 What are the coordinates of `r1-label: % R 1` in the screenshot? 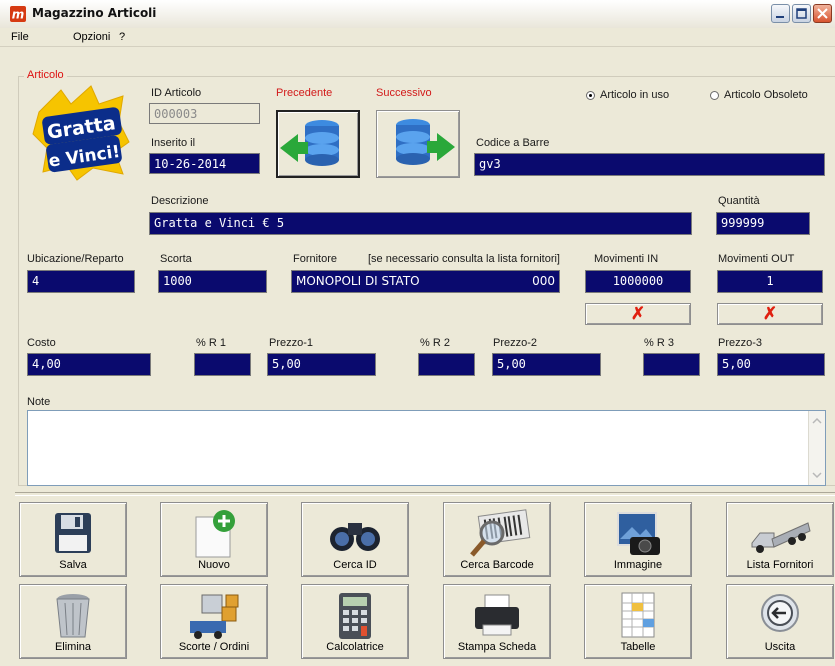 It's located at (211, 343).